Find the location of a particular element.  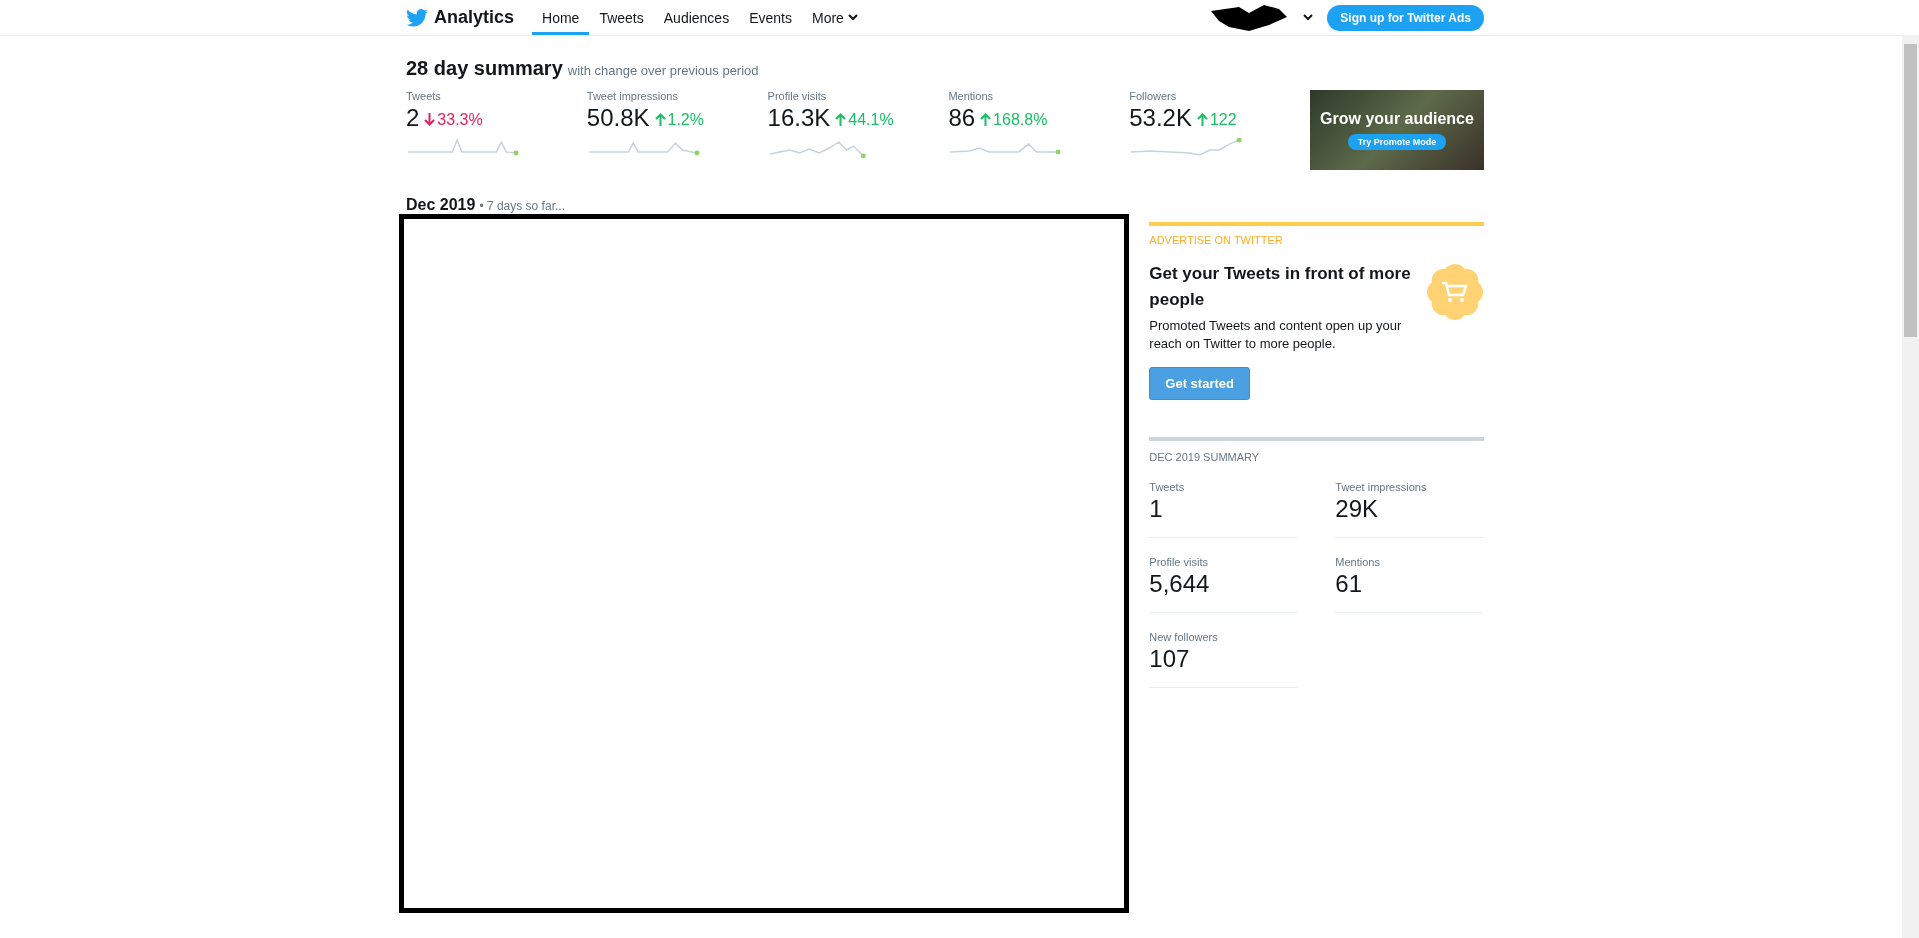

stat-change: 122 is located at coordinates (1216, 119).